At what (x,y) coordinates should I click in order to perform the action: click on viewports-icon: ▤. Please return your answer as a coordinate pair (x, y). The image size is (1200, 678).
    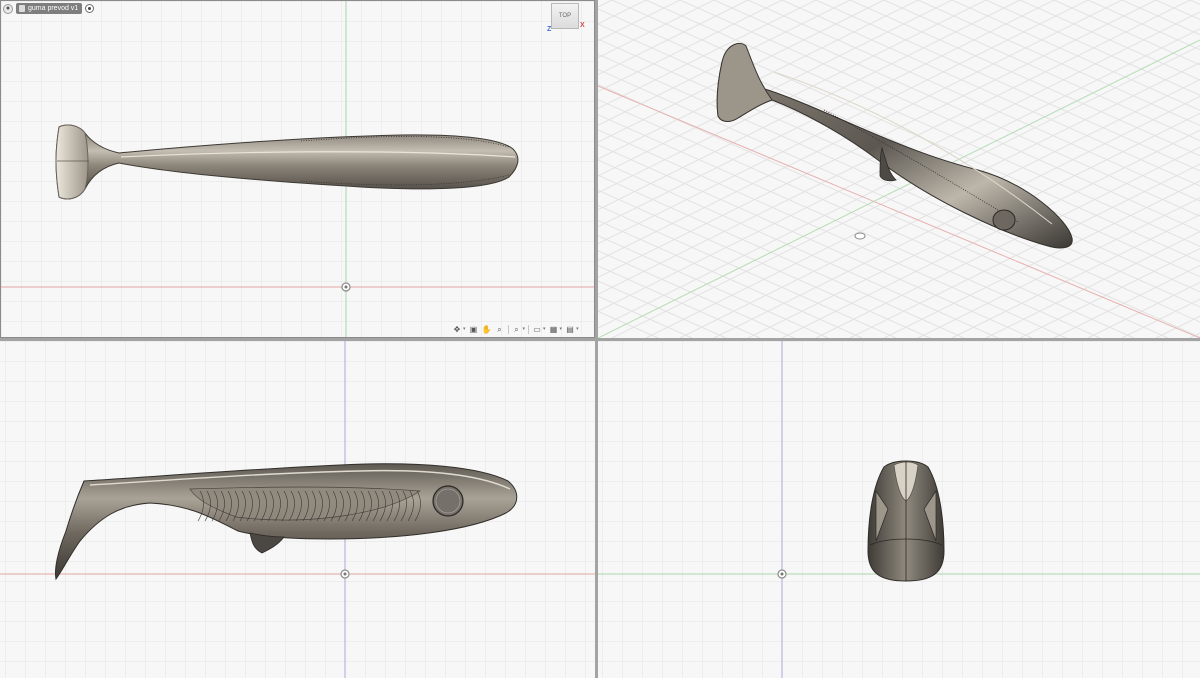
    Looking at the image, I should click on (570, 329).